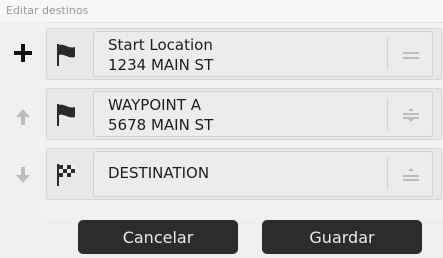 This screenshot has width=443, height=258. I want to click on route-address: 1234 MAIN ST, so click(161, 65).